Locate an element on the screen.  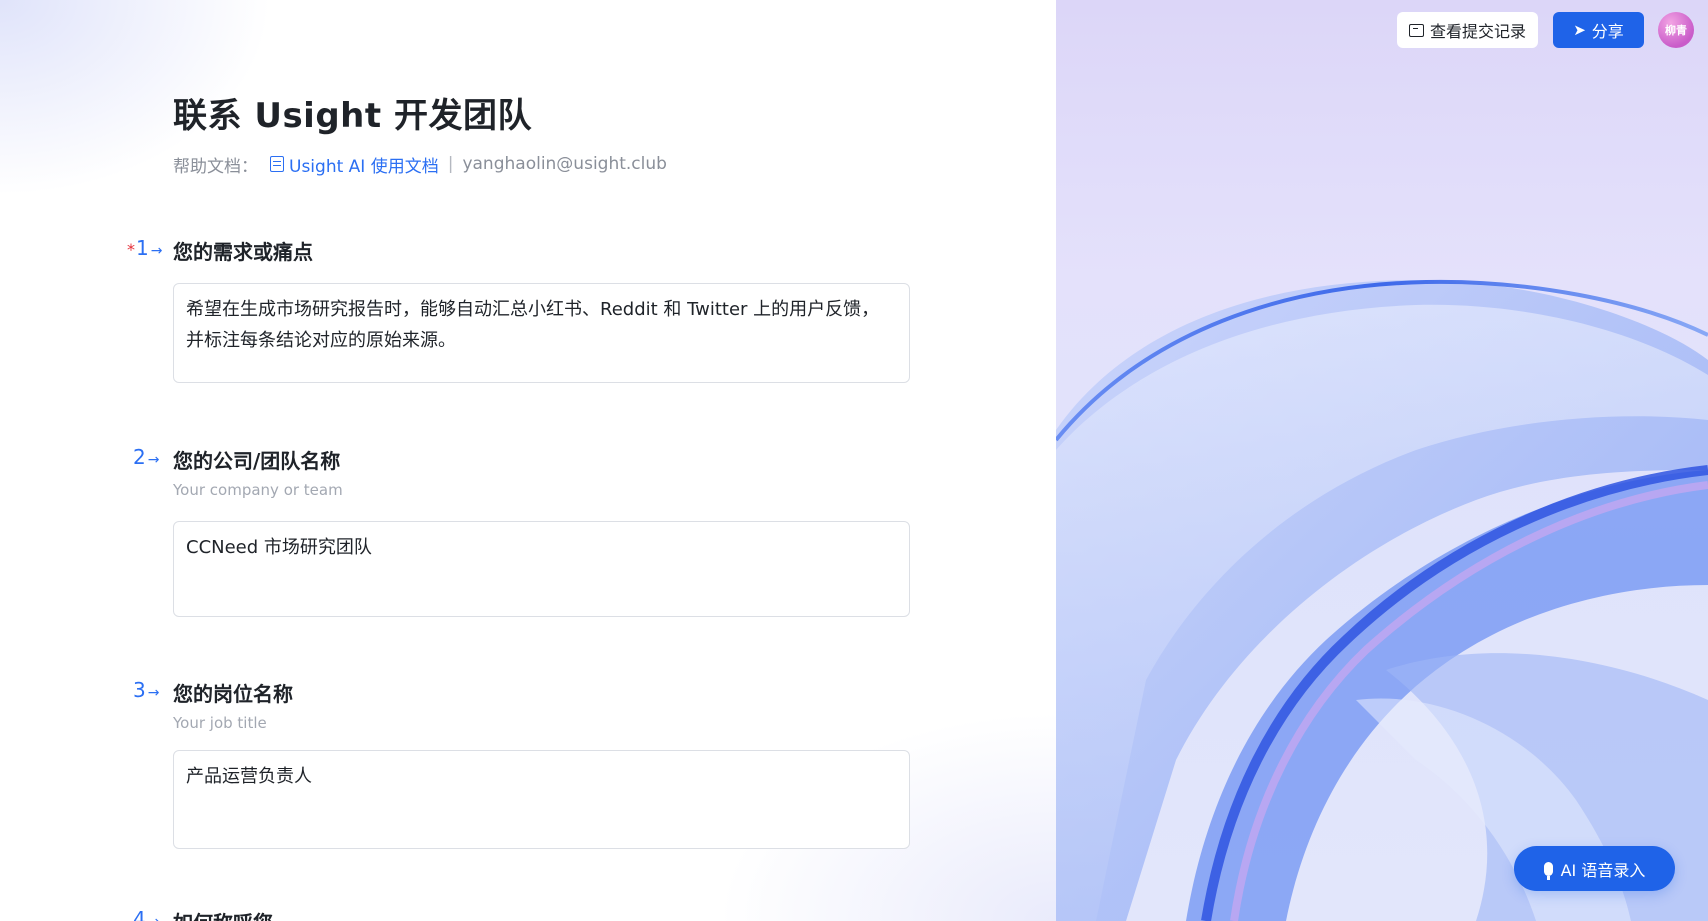
question-number: 1 is located at coordinates (142, 248).